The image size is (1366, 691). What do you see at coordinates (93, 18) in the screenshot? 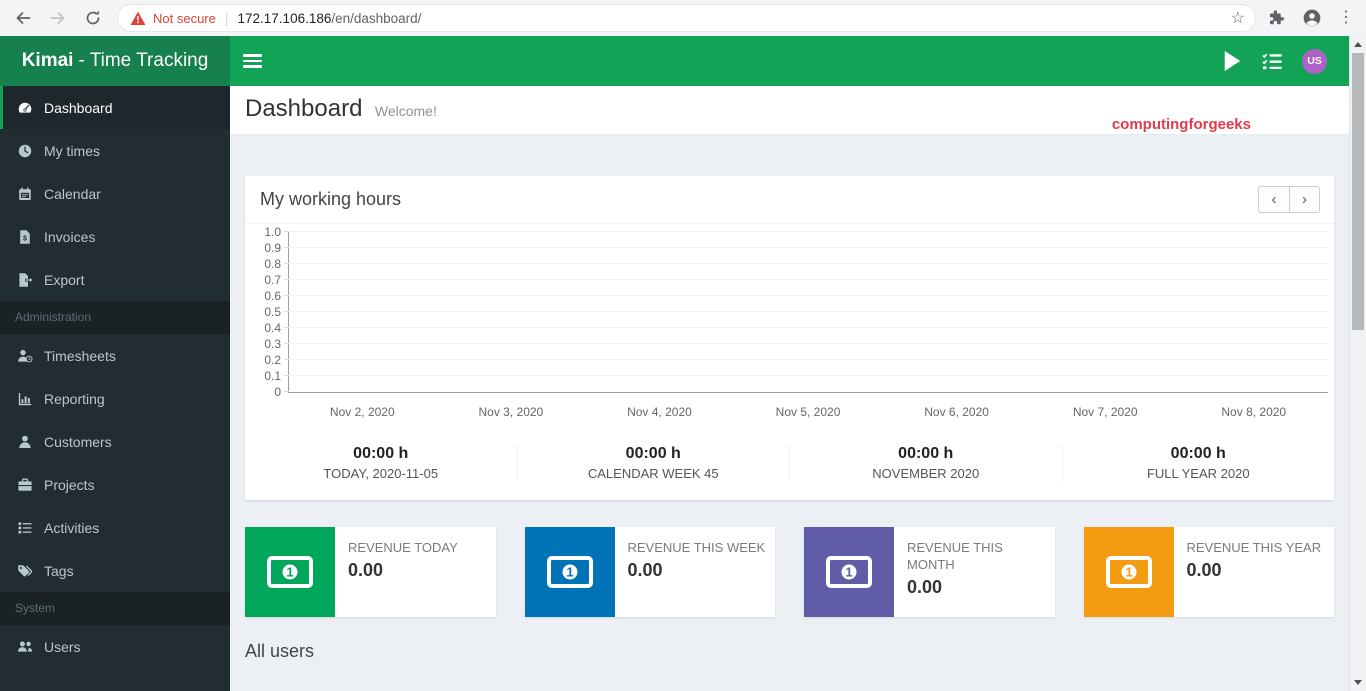
I see `reload-icon` at bounding box center [93, 18].